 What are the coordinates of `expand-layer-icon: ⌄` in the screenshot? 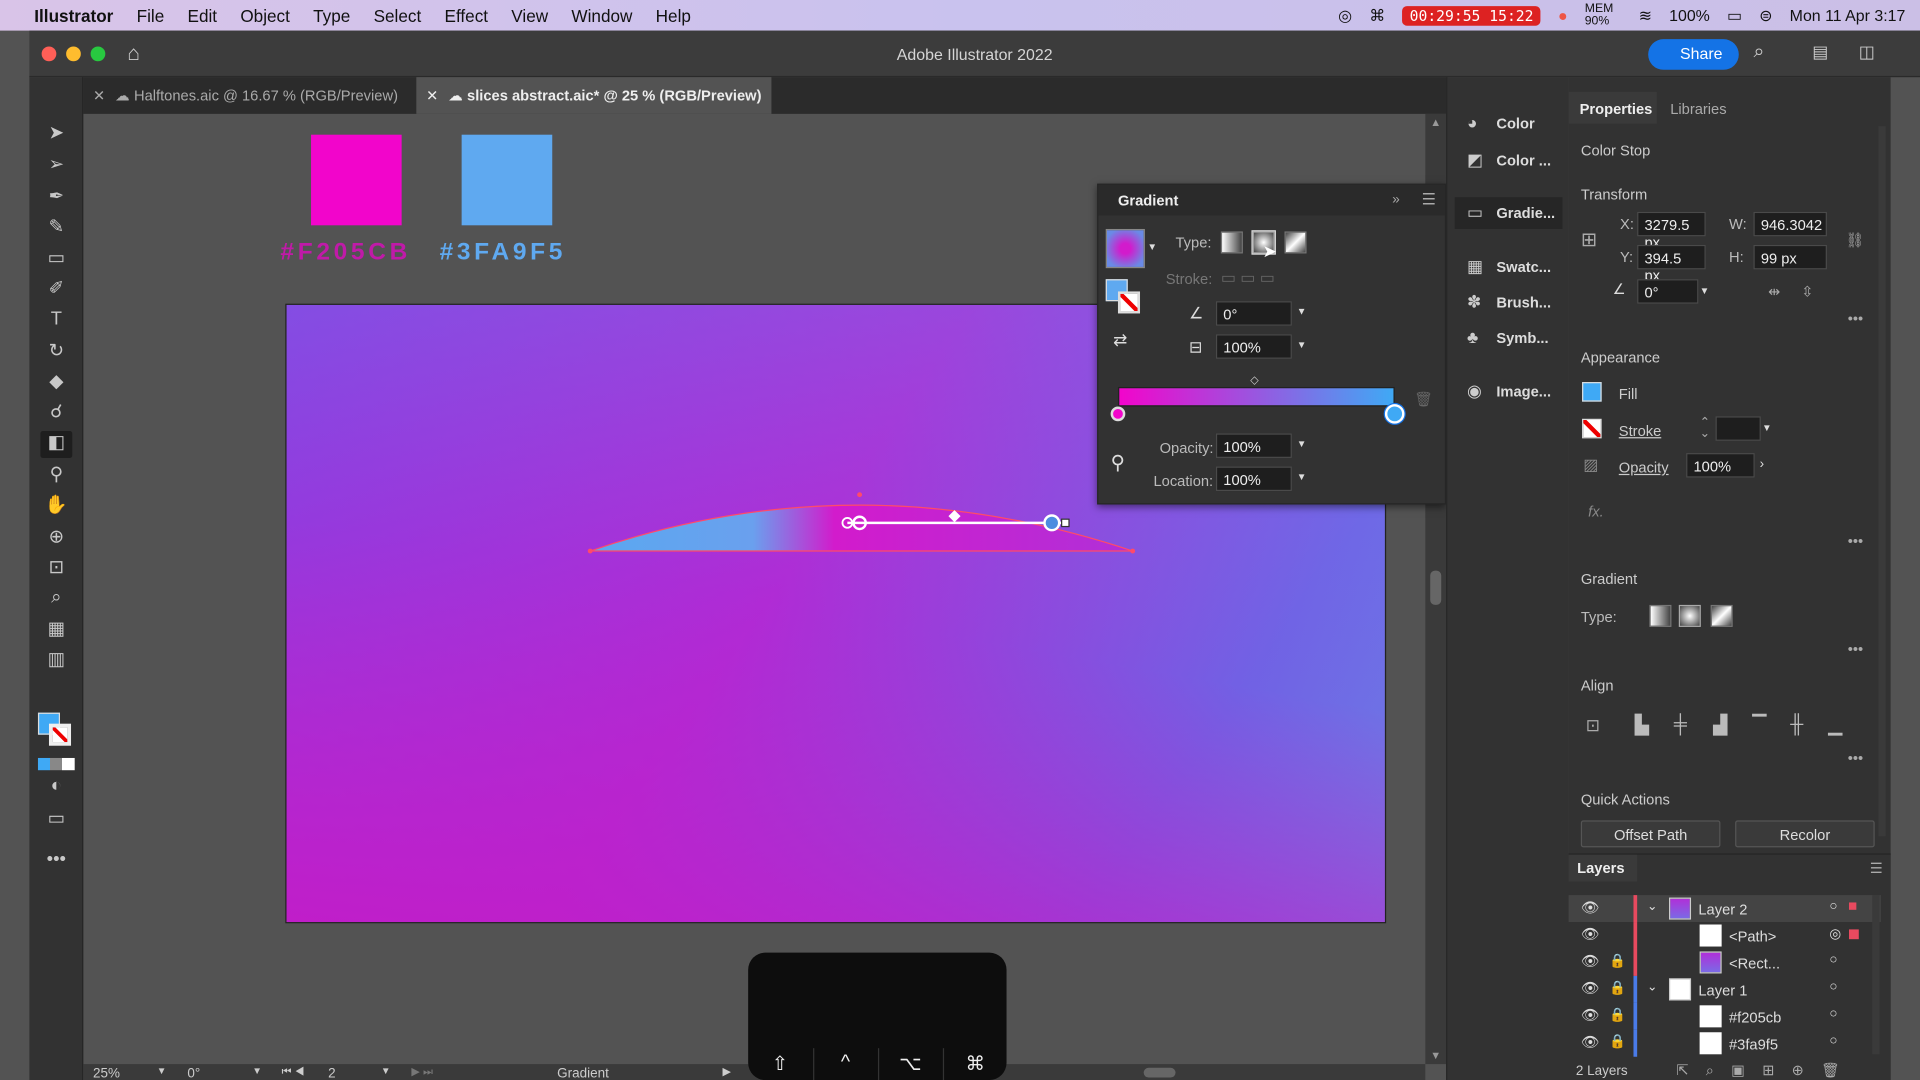 It's located at (1652, 906).